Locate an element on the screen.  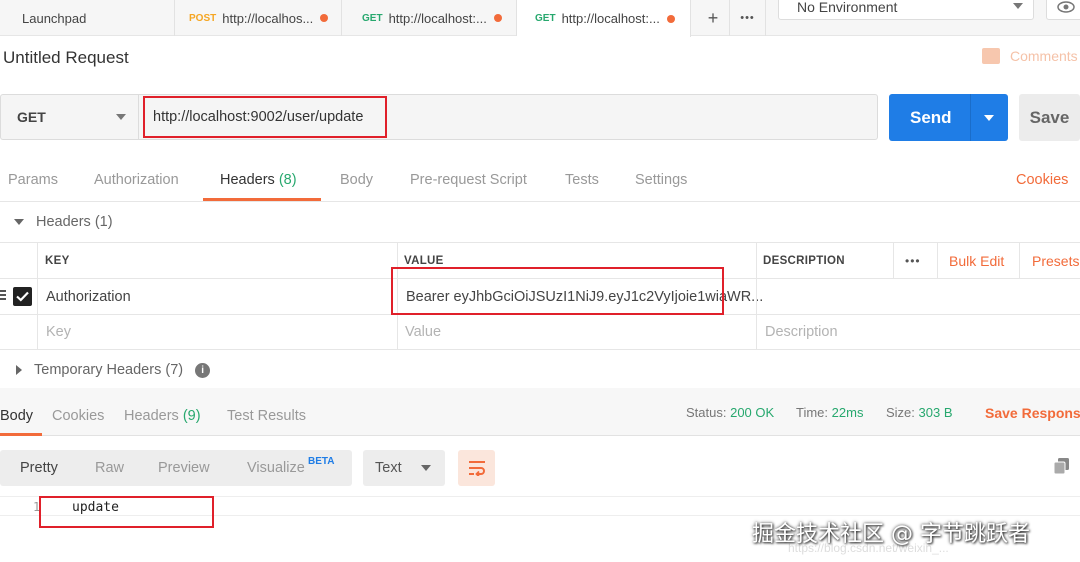
status-label: Status: is located at coordinates (706, 412).